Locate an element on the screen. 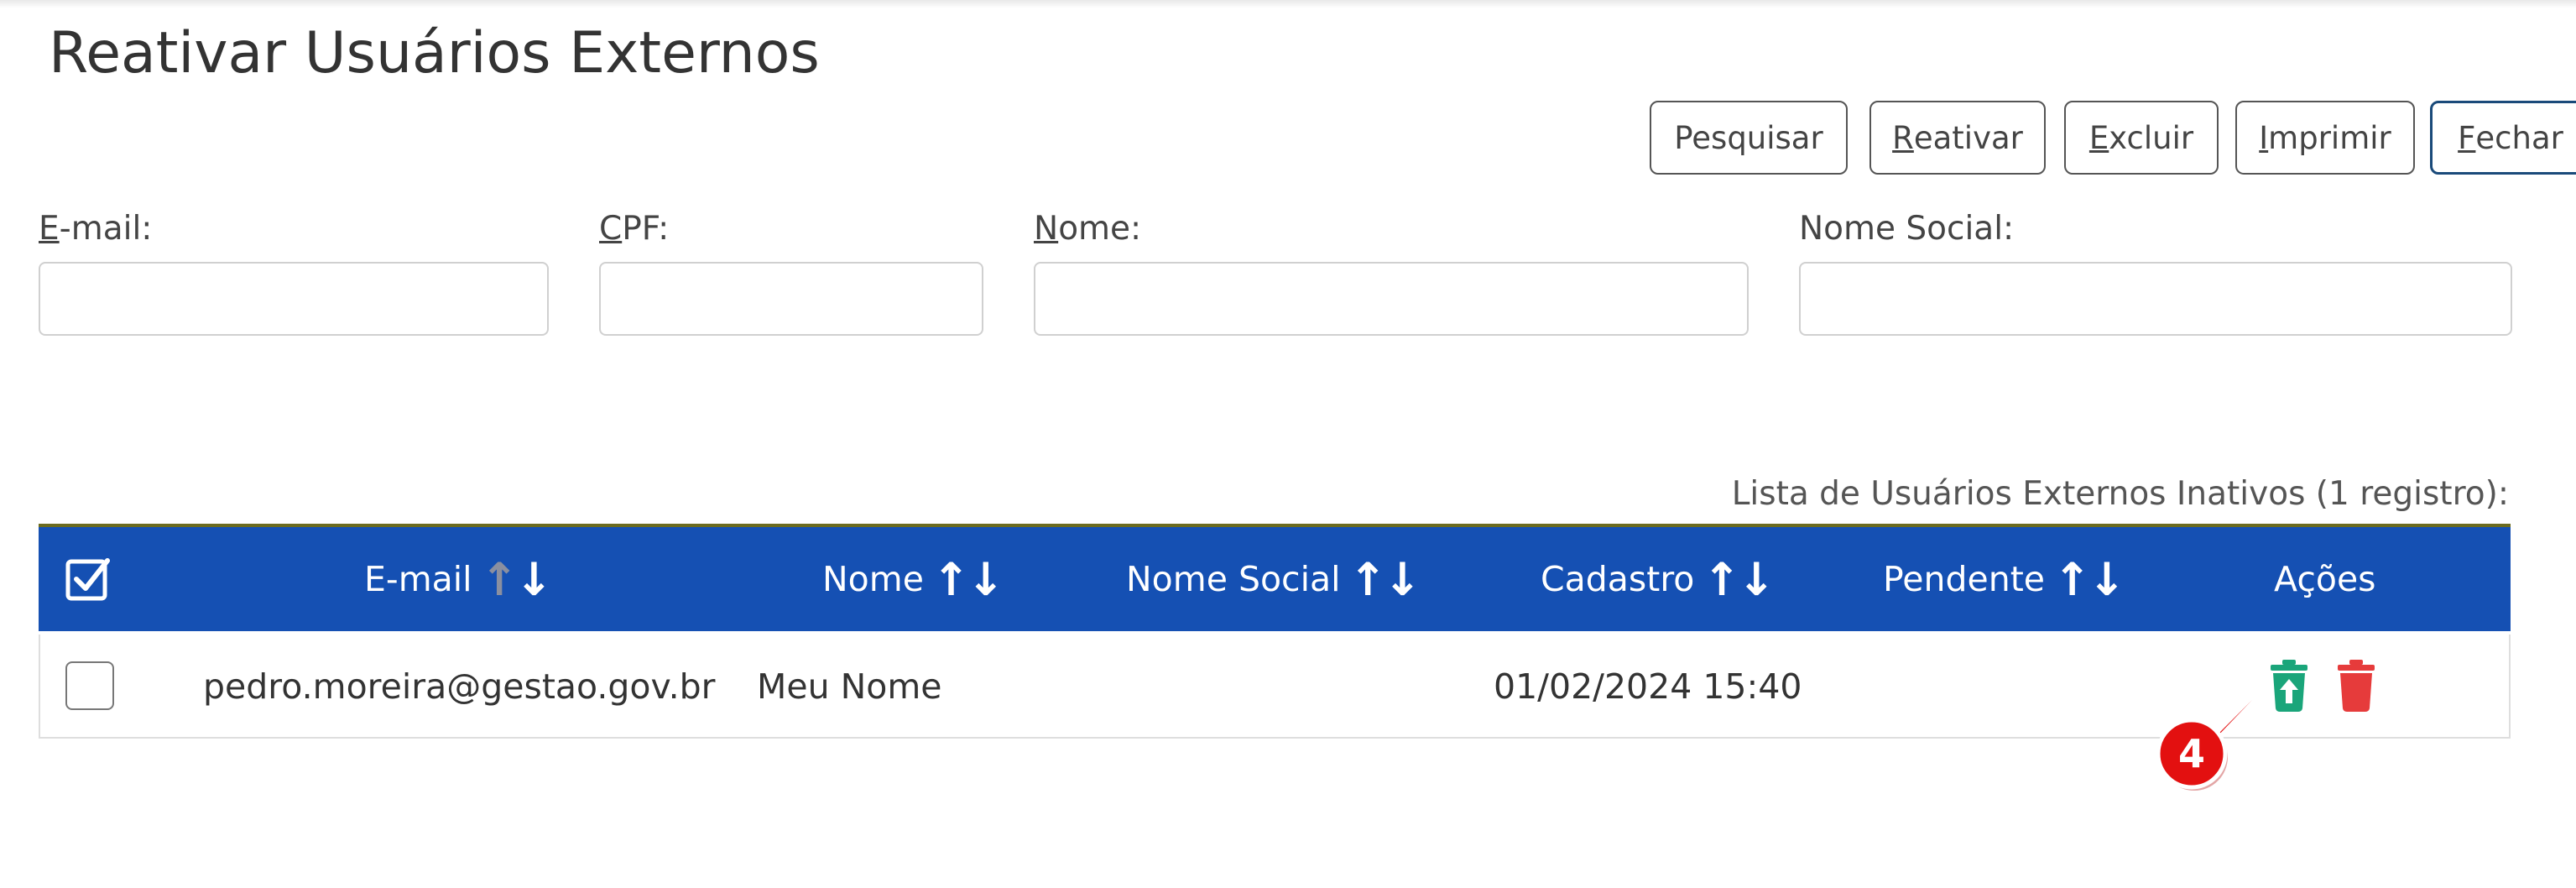  select-all-checkbox is located at coordinates (88, 579).